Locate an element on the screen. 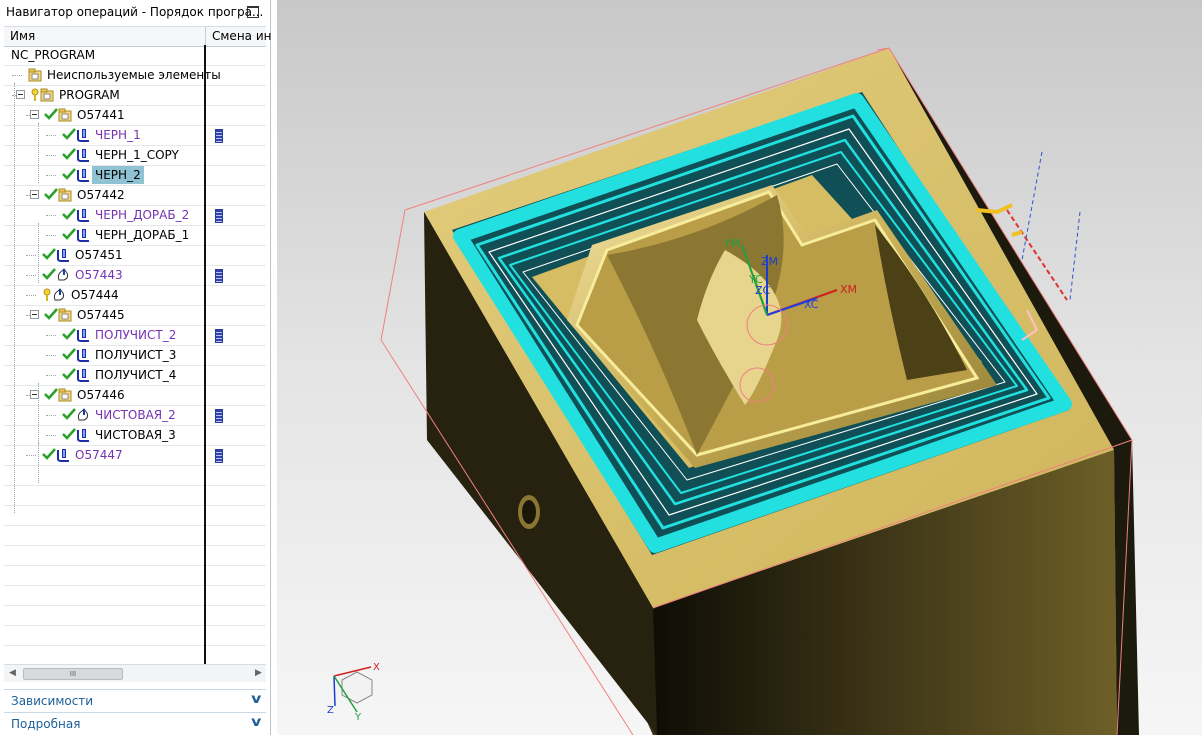 The image size is (1202, 735). tree-row: NC_PROGRAM is located at coordinates (135, 55).